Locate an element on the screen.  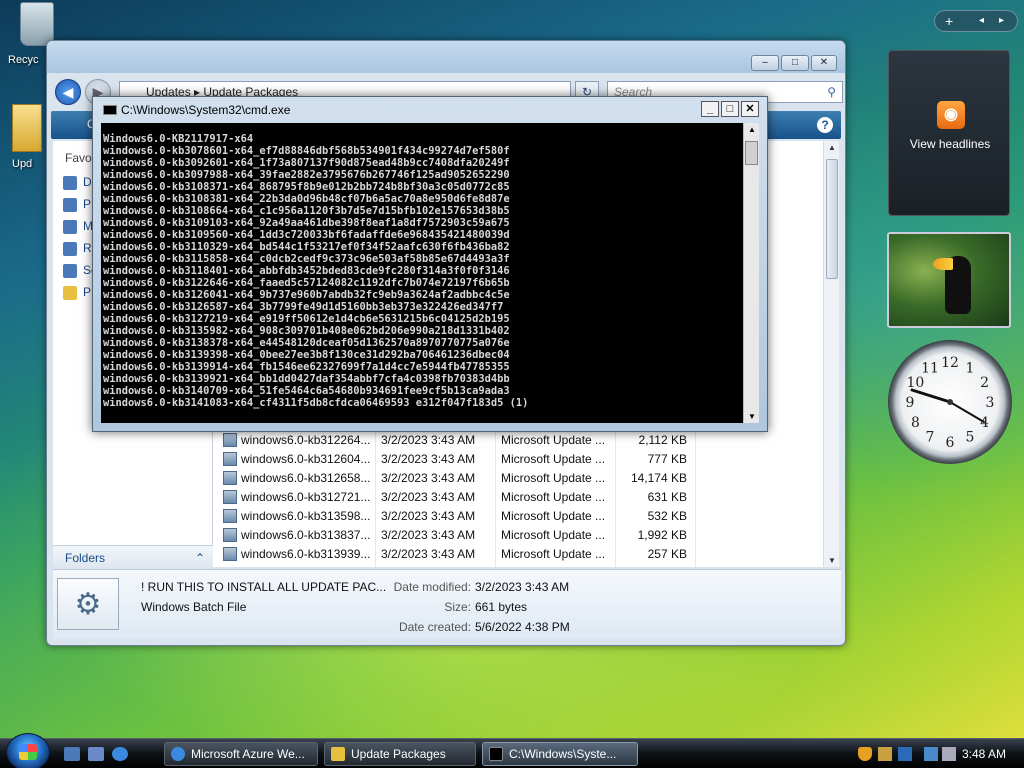
rss-icon: ◉ is located at coordinates (951, 115).